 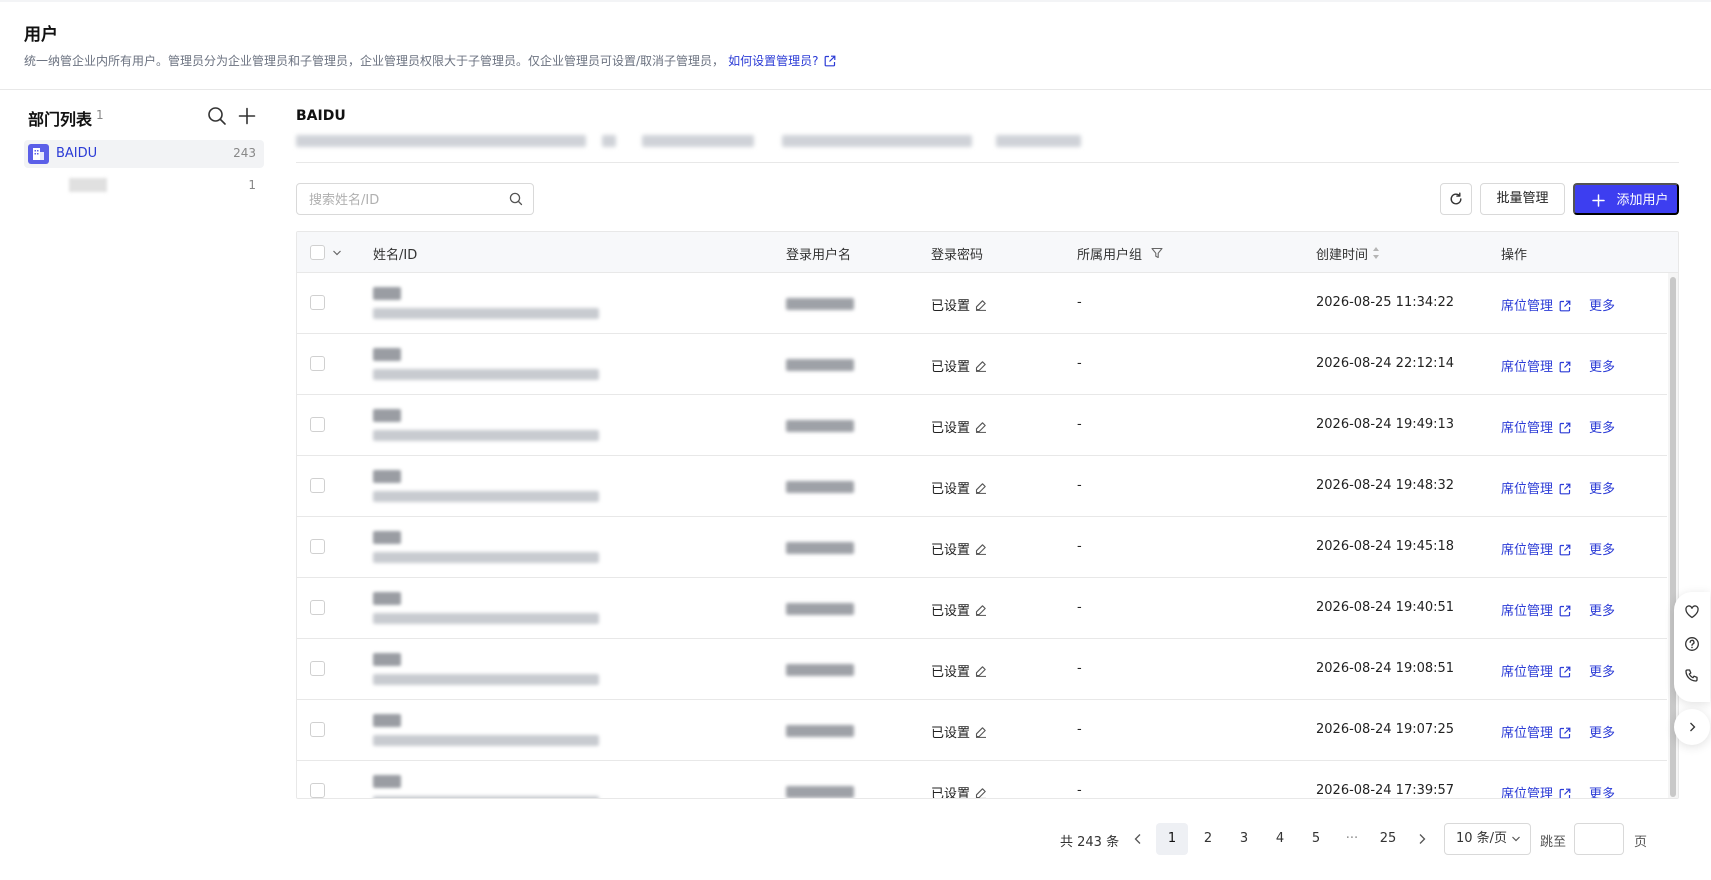 I want to click on user-group-cell: -, so click(x=1079, y=607).